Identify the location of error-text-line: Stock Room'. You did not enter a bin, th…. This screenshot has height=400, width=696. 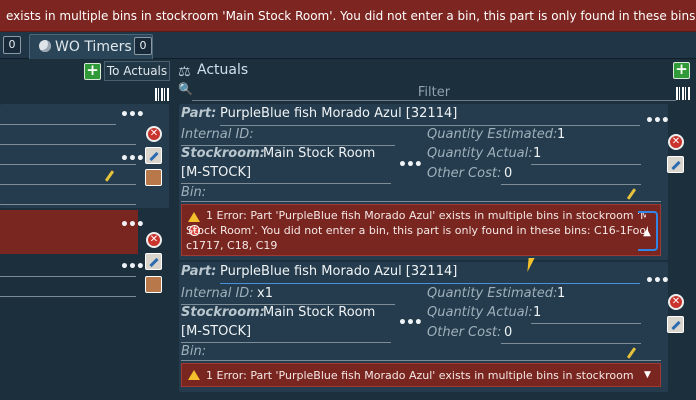
(417, 230).